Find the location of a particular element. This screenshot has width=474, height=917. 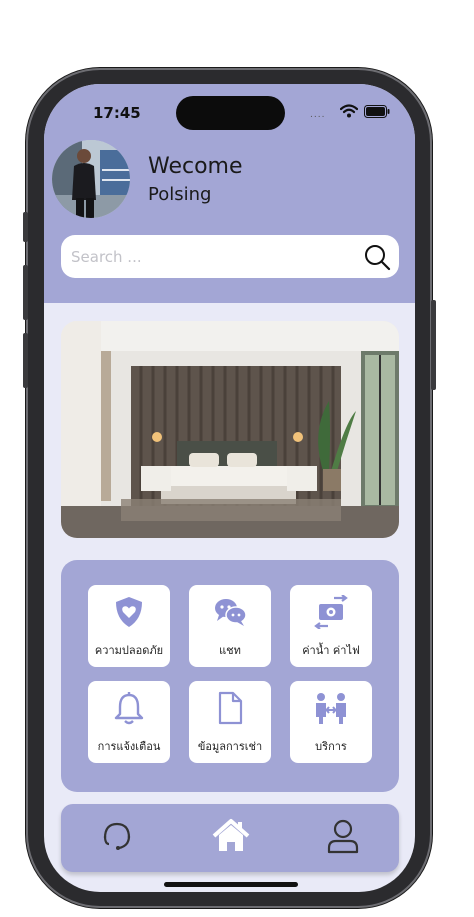

search-bar is located at coordinates (230, 256).